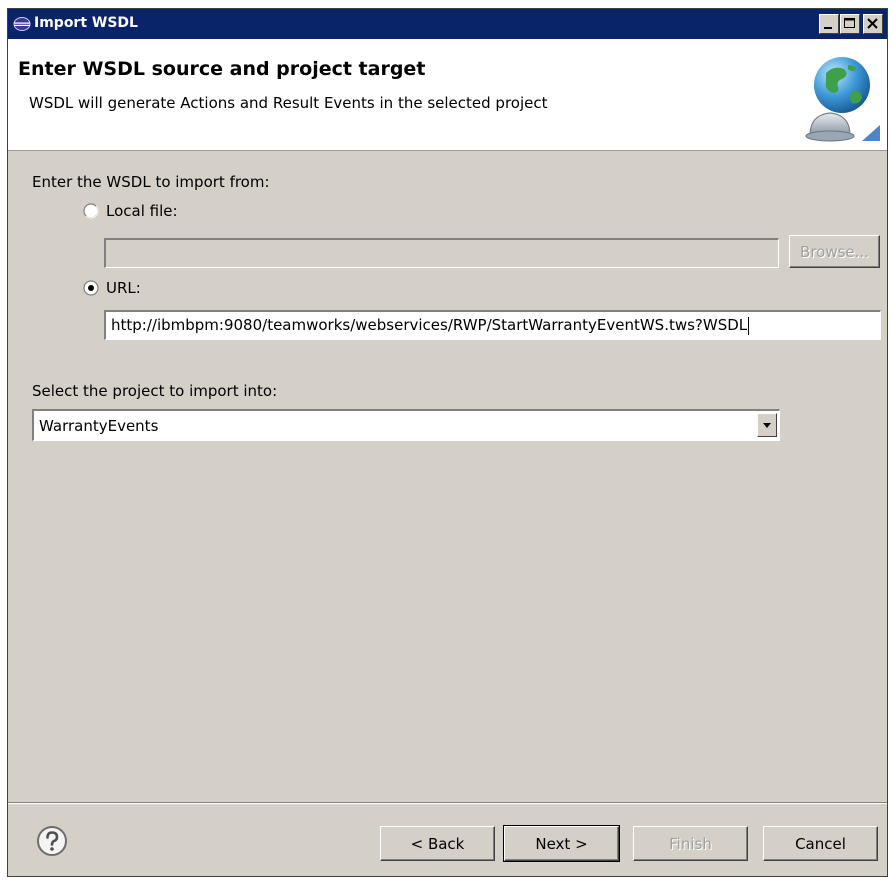 The height and width of the screenshot is (880, 892). I want to click on next-button: Next >, so click(561, 843).